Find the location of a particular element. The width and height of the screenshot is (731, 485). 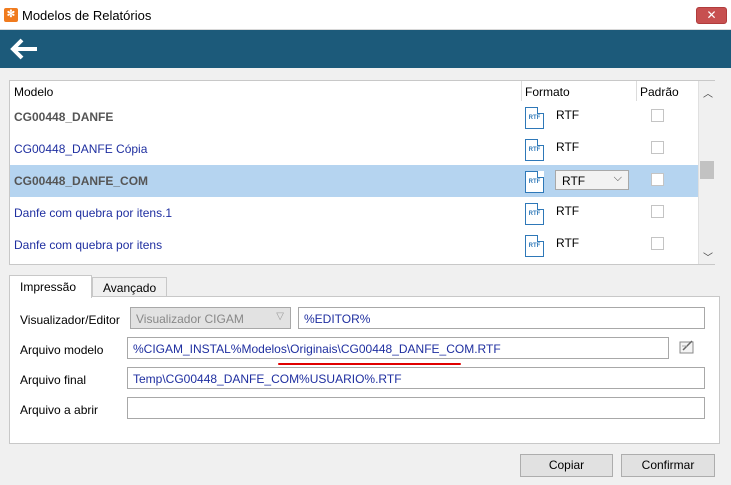

red-underline-annotation is located at coordinates (369, 364).